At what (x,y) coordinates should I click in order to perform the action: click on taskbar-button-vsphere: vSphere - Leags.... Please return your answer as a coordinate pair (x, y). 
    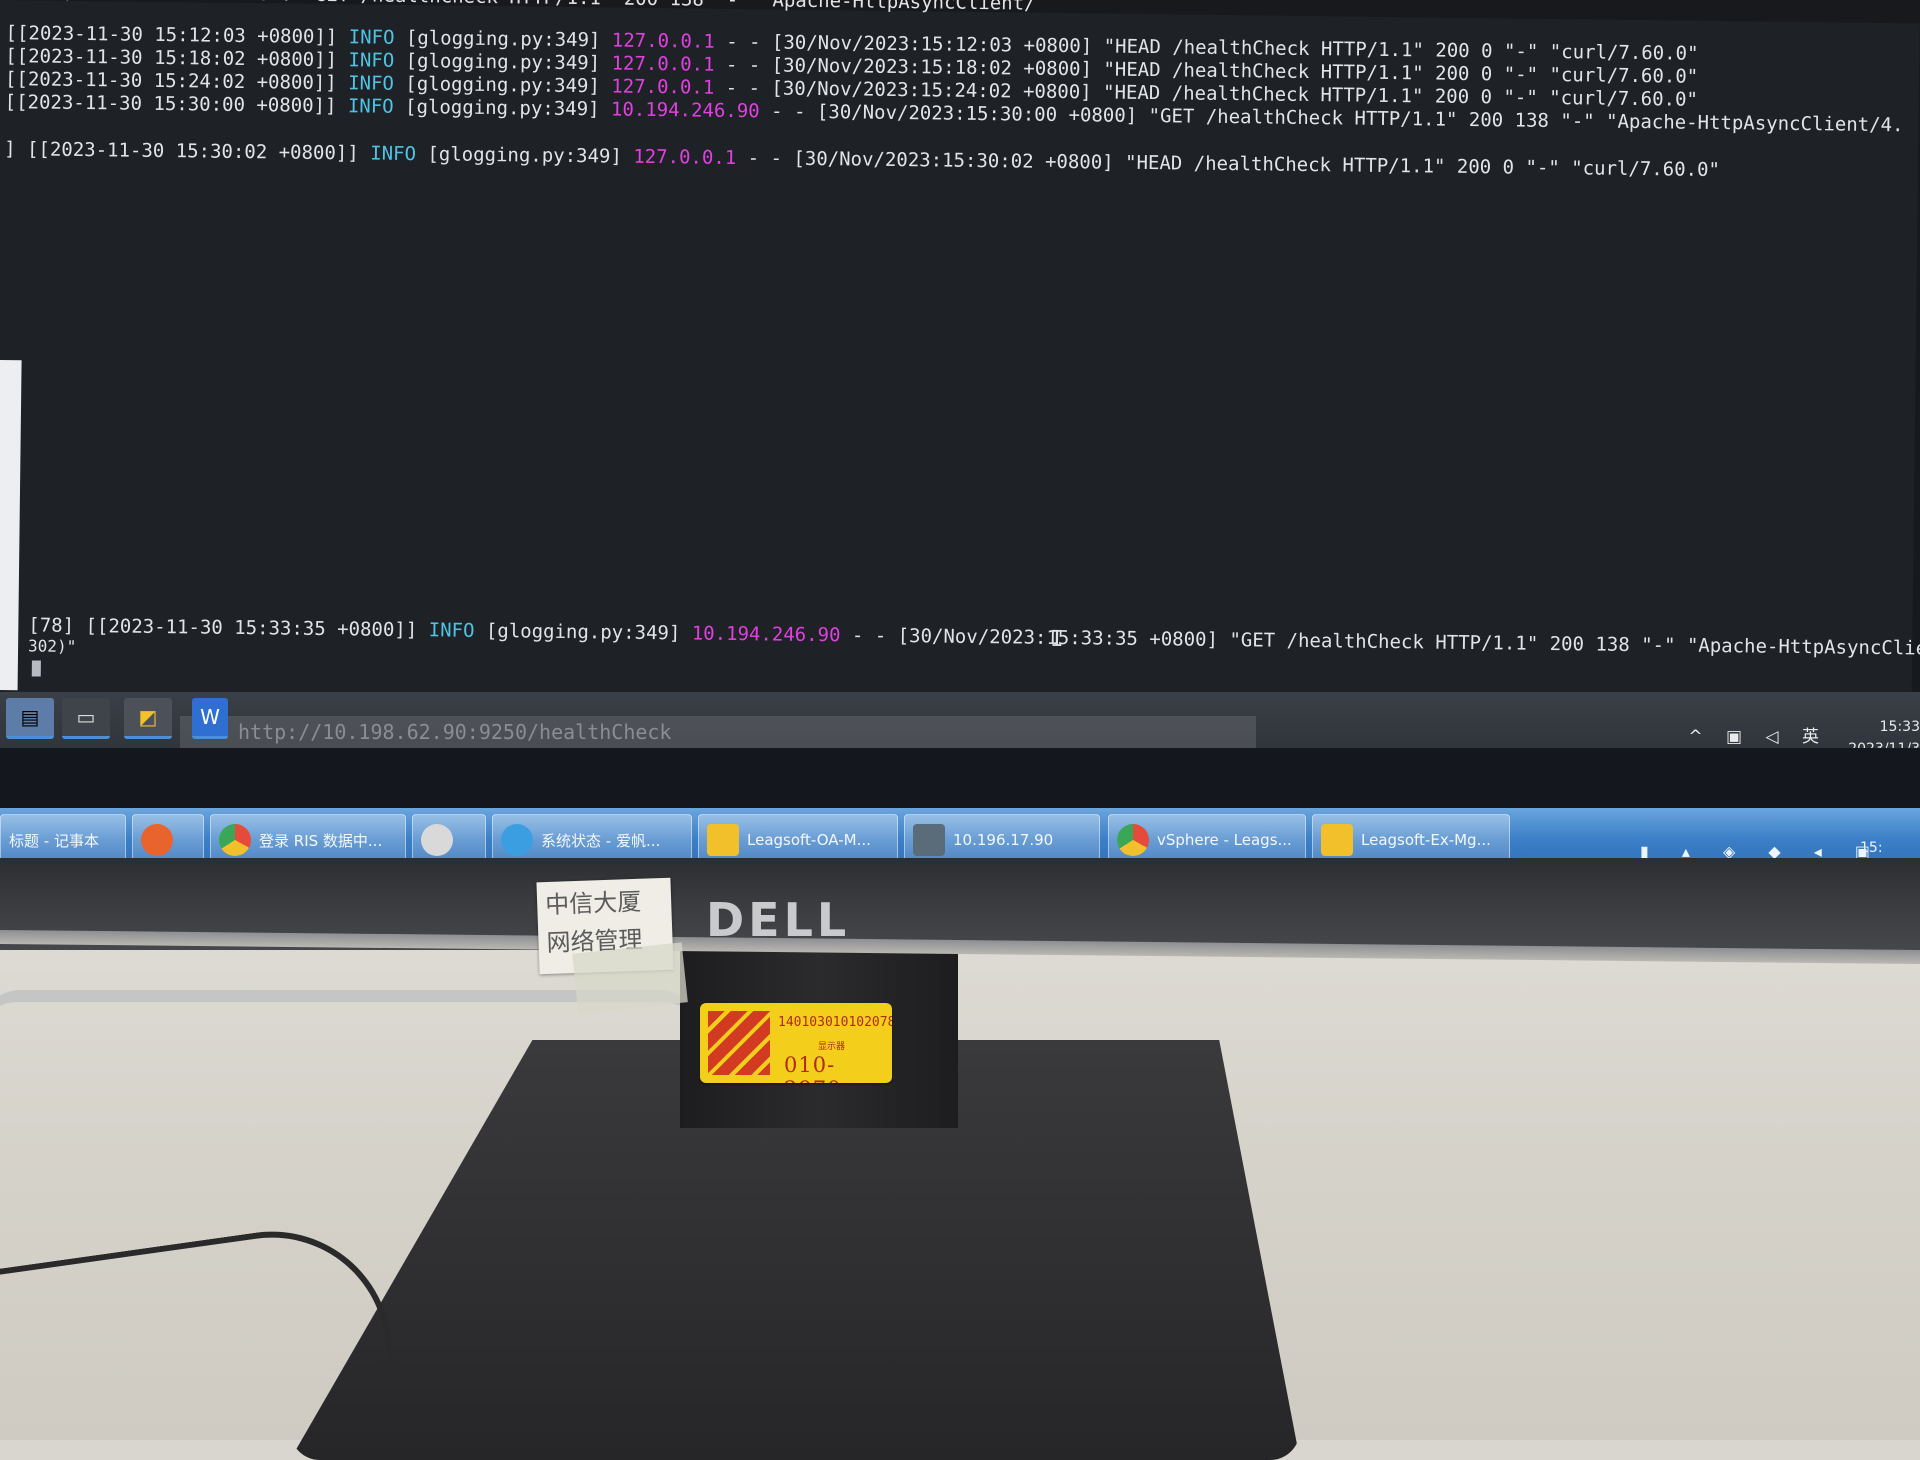
    Looking at the image, I should click on (1207, 837).